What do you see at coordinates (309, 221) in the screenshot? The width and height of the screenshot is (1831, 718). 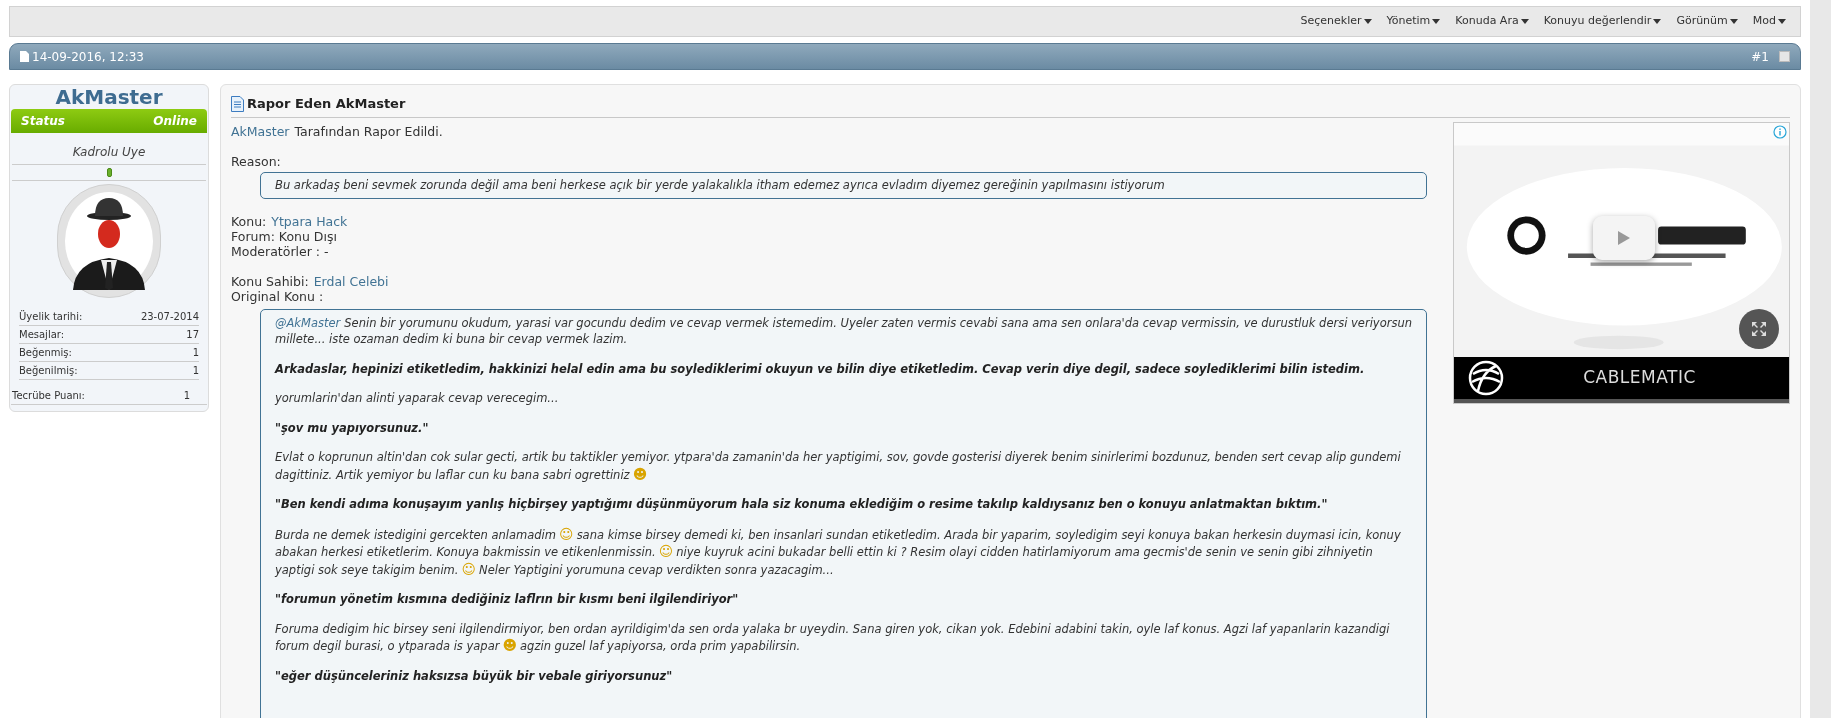 I see `info-link: Ytpara Hack` at bounding box center [309, 221].